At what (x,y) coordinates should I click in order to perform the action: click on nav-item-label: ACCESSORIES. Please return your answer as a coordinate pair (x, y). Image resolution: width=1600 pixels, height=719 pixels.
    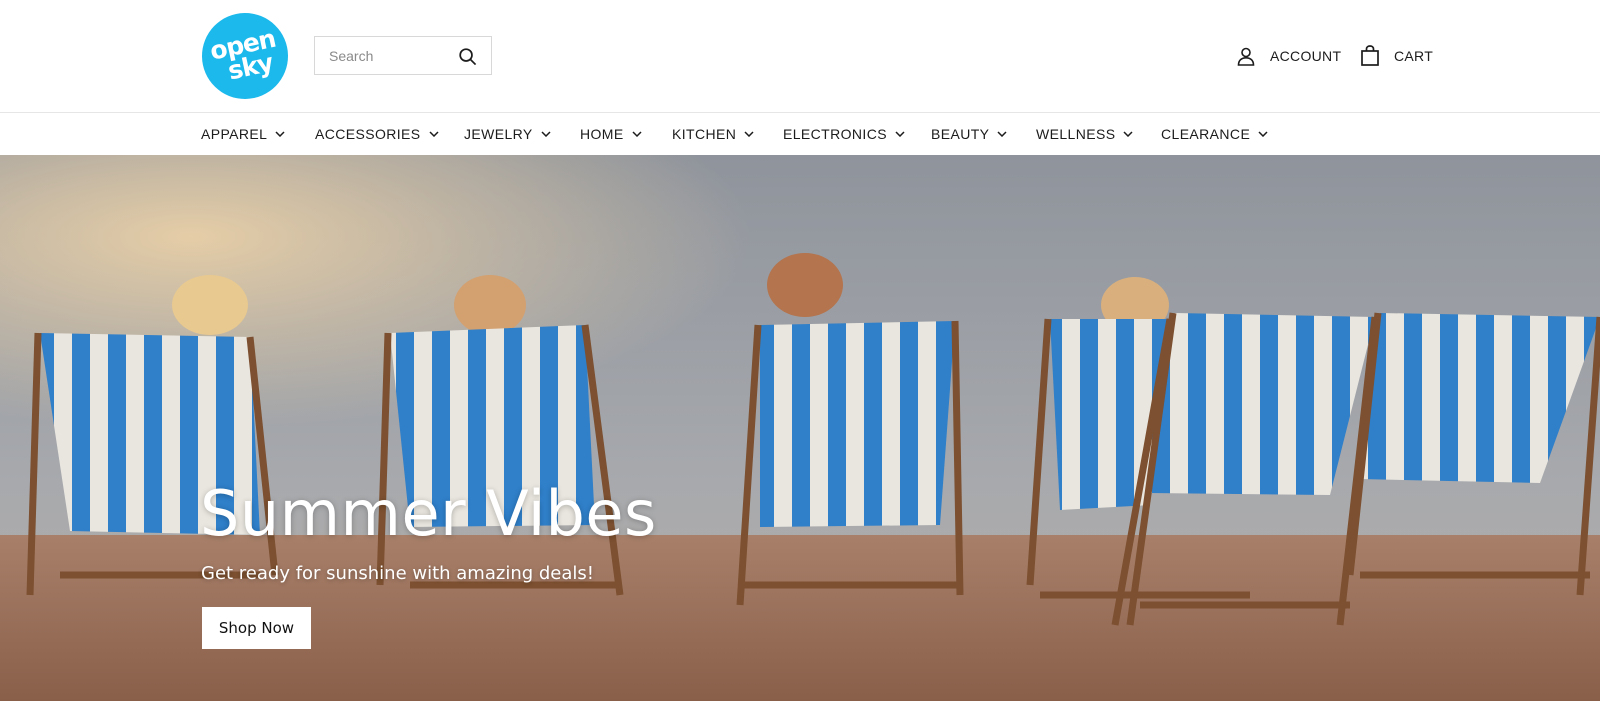
    Looking at the image, I should click on (368, 134).